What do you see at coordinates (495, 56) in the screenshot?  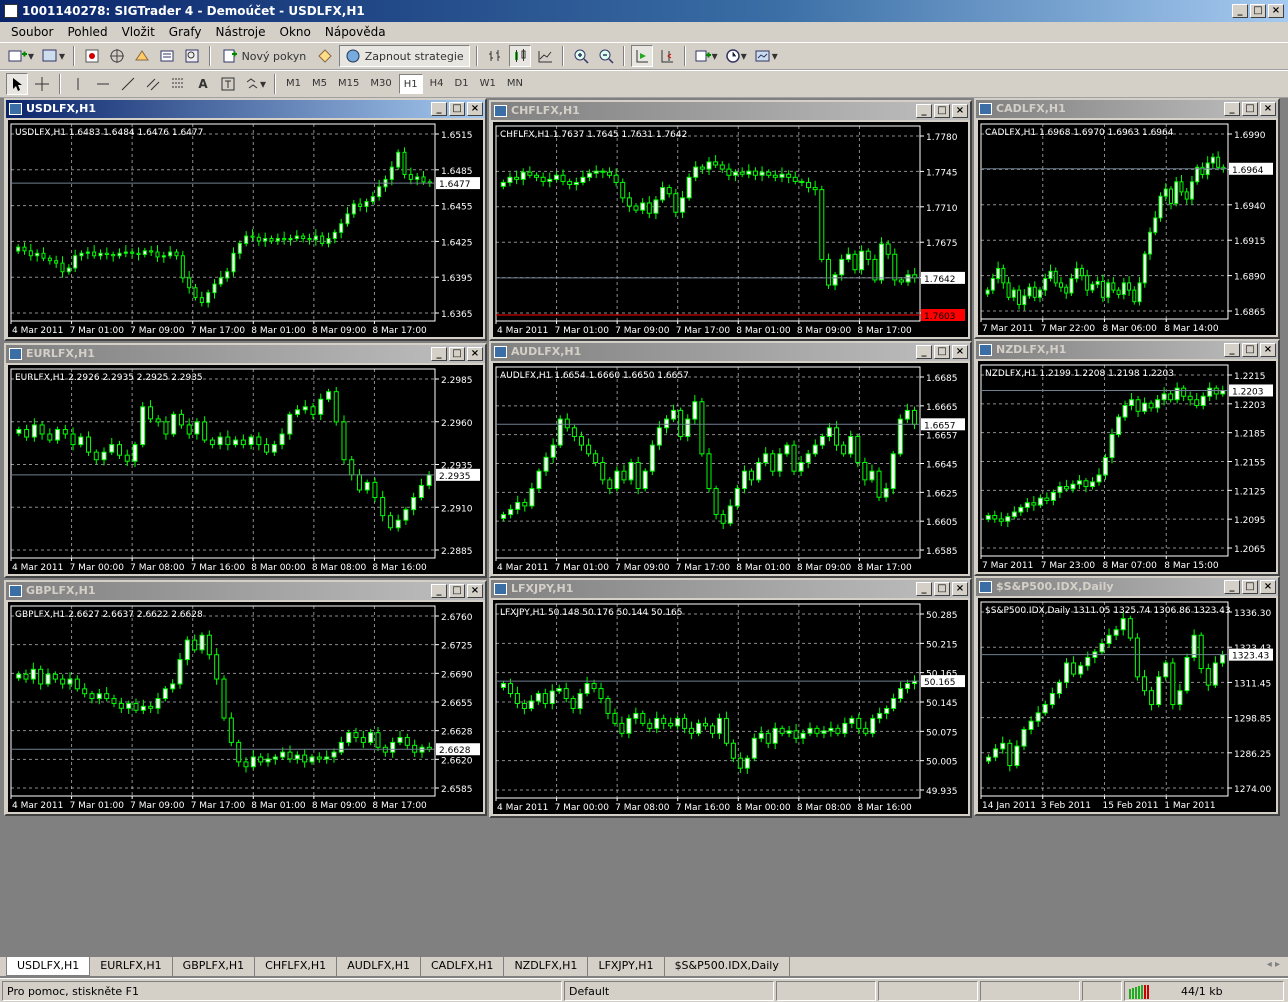 I see `bar-chart-icon` at bounding box center [495, 56].